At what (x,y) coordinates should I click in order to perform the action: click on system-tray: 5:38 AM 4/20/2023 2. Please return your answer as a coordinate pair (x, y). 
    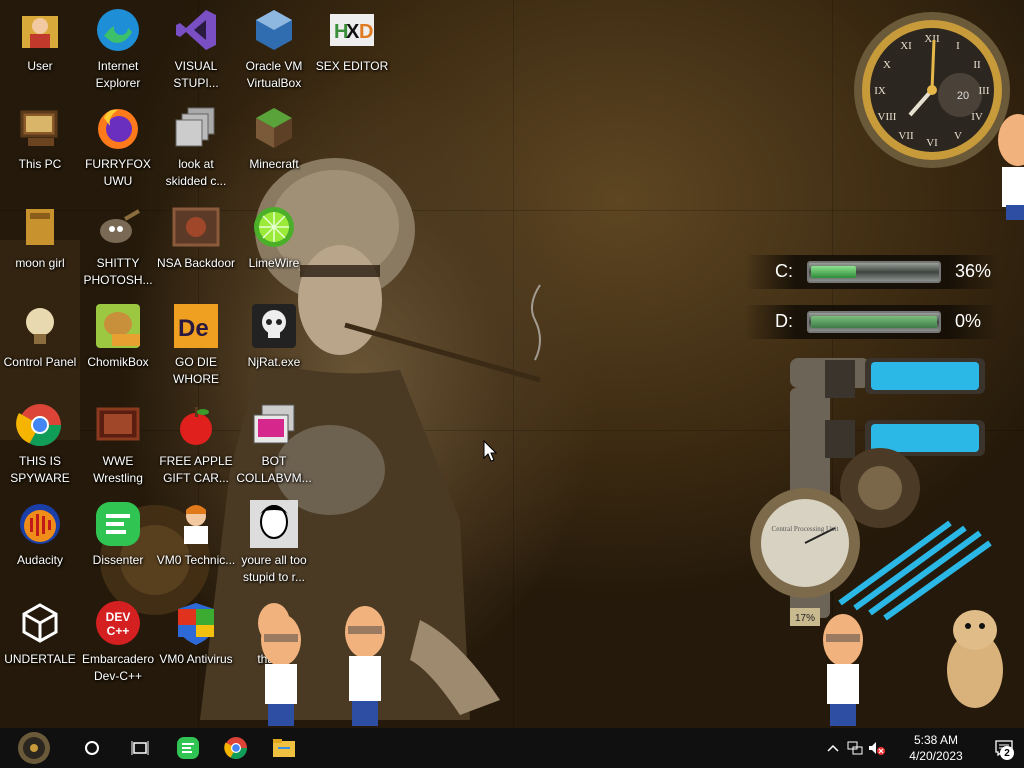
    Looking at the image, I should click on (923, 748).